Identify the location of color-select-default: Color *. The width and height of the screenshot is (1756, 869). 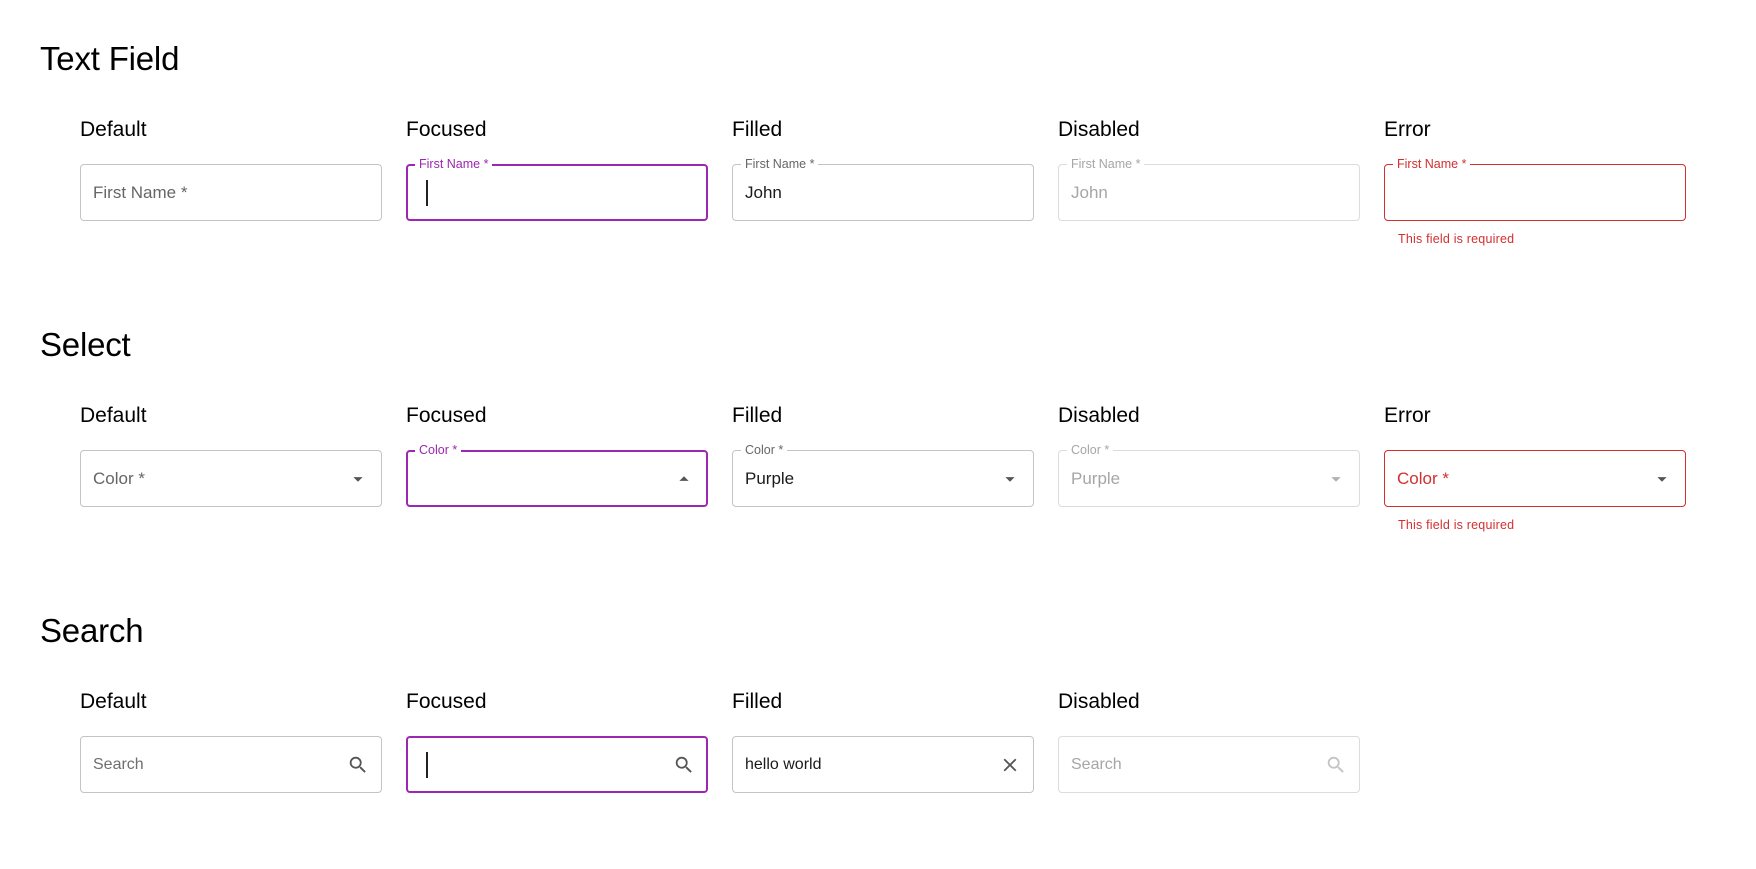
(231, 478).